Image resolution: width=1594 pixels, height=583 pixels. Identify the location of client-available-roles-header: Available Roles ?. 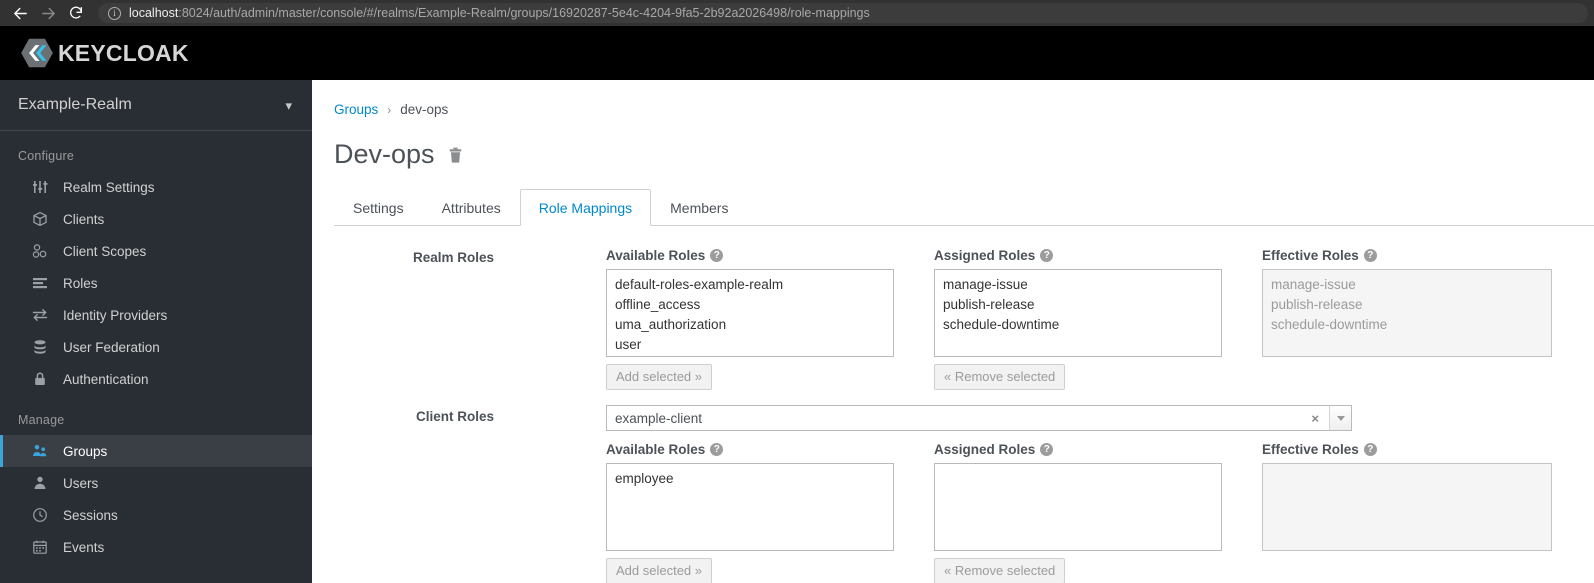
(750, 449).